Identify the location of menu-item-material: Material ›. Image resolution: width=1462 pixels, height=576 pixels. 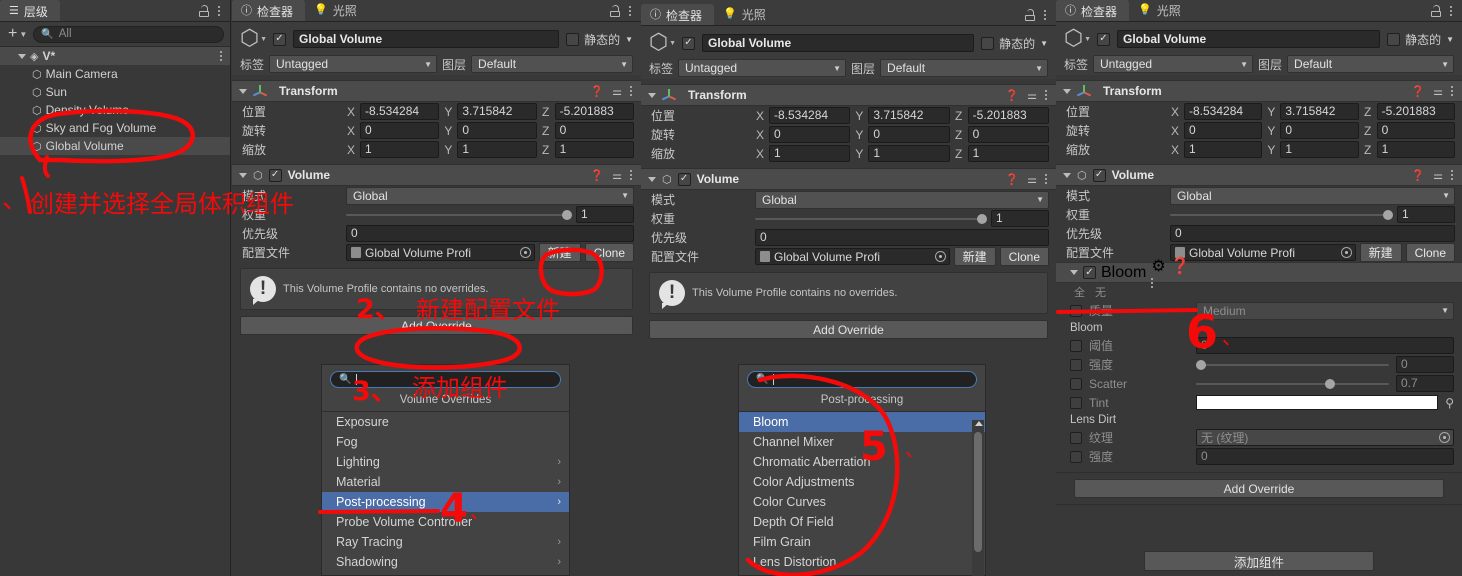
(445, 482).